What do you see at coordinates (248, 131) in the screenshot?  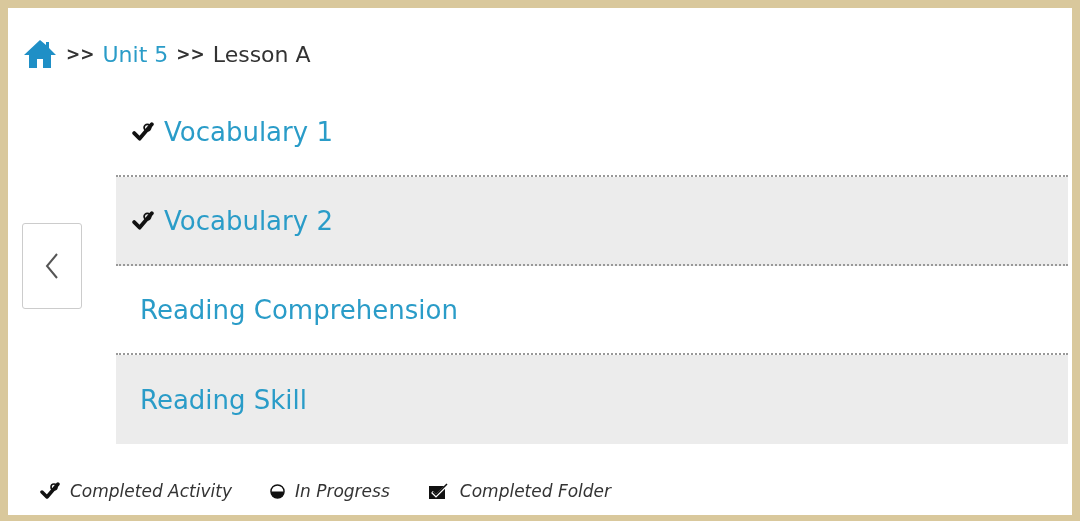 I see `activity-link: Vocabulary 1` at bounding box center [248, 131].